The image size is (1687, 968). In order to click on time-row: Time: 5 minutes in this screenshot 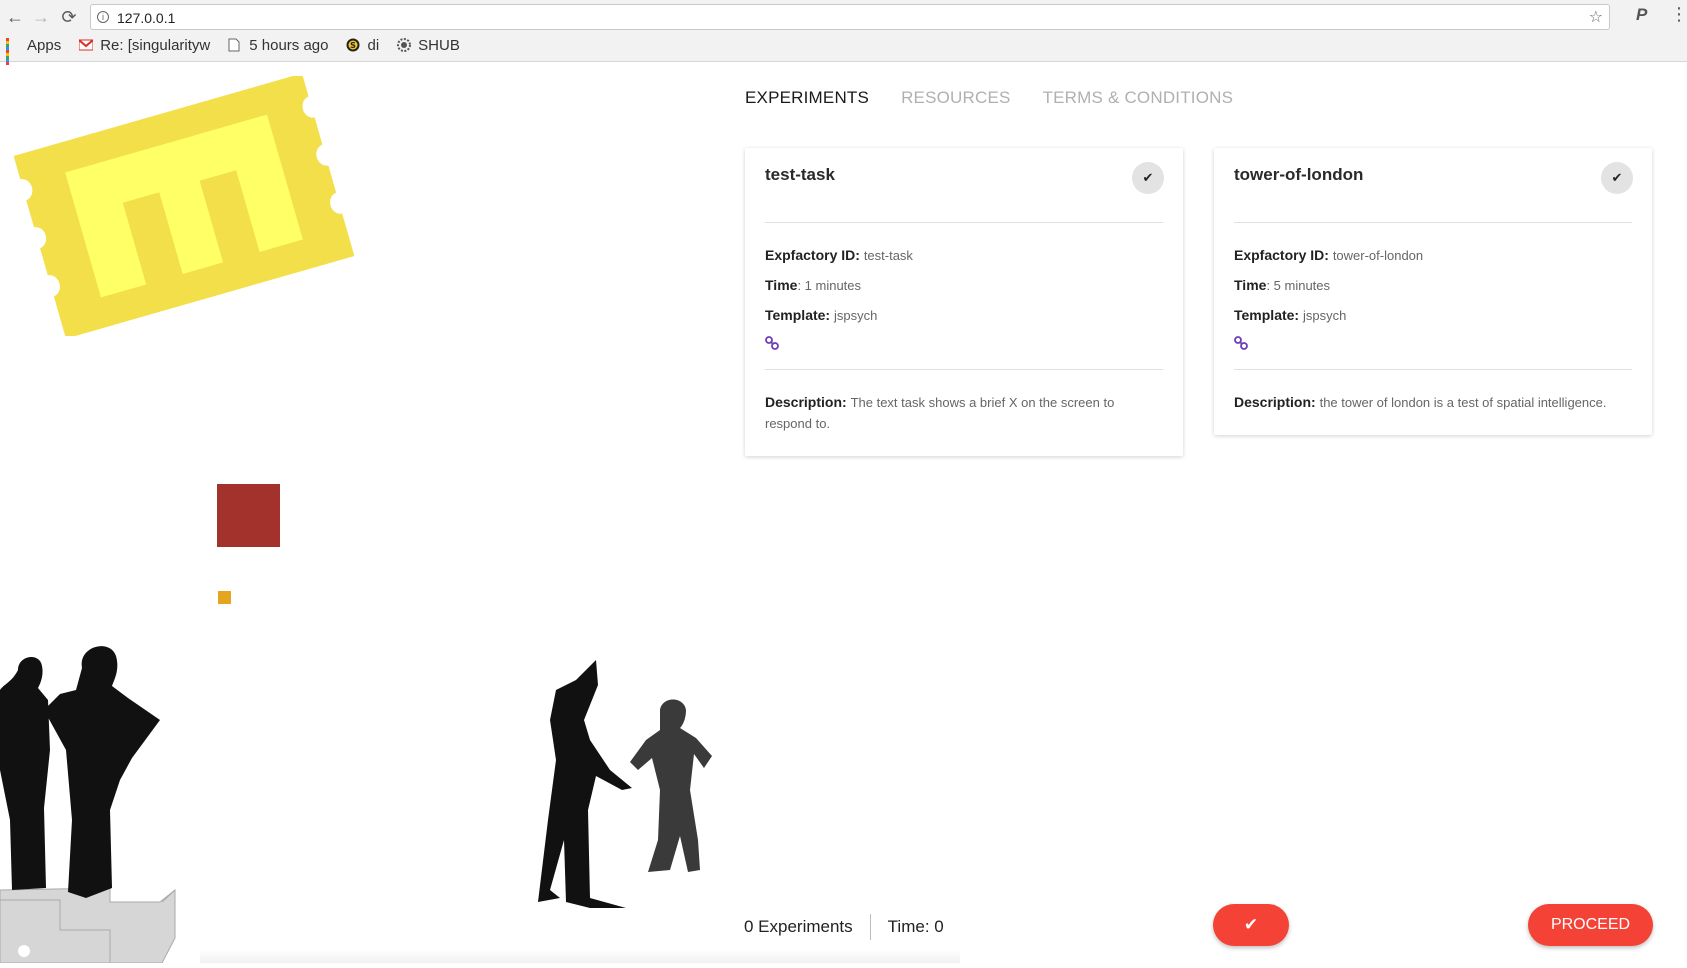, I will do `click(1433, 285)`.